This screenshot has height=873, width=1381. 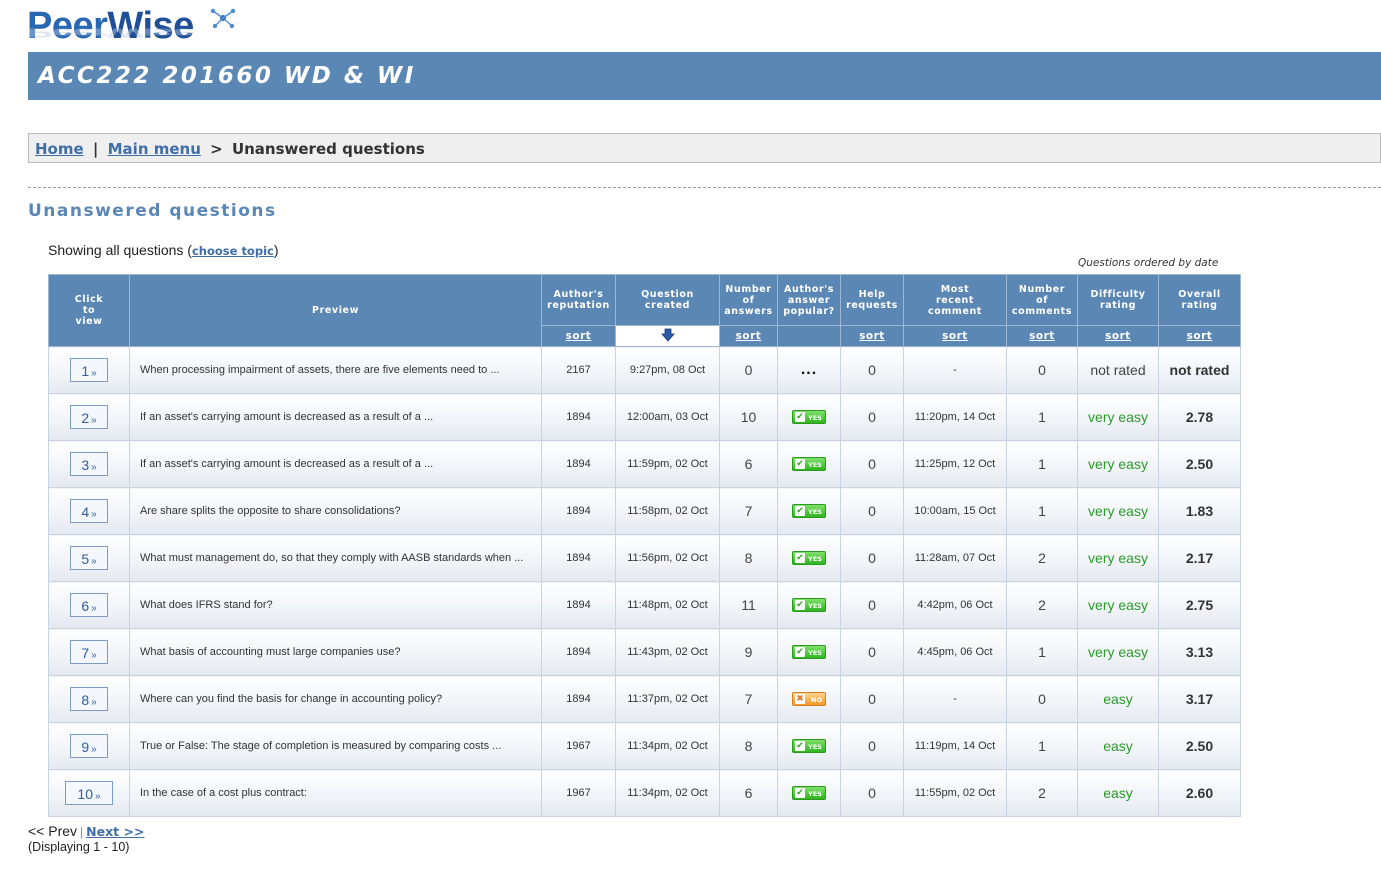 I want to click on view-question-button: 2», so click(x=89, y=417).